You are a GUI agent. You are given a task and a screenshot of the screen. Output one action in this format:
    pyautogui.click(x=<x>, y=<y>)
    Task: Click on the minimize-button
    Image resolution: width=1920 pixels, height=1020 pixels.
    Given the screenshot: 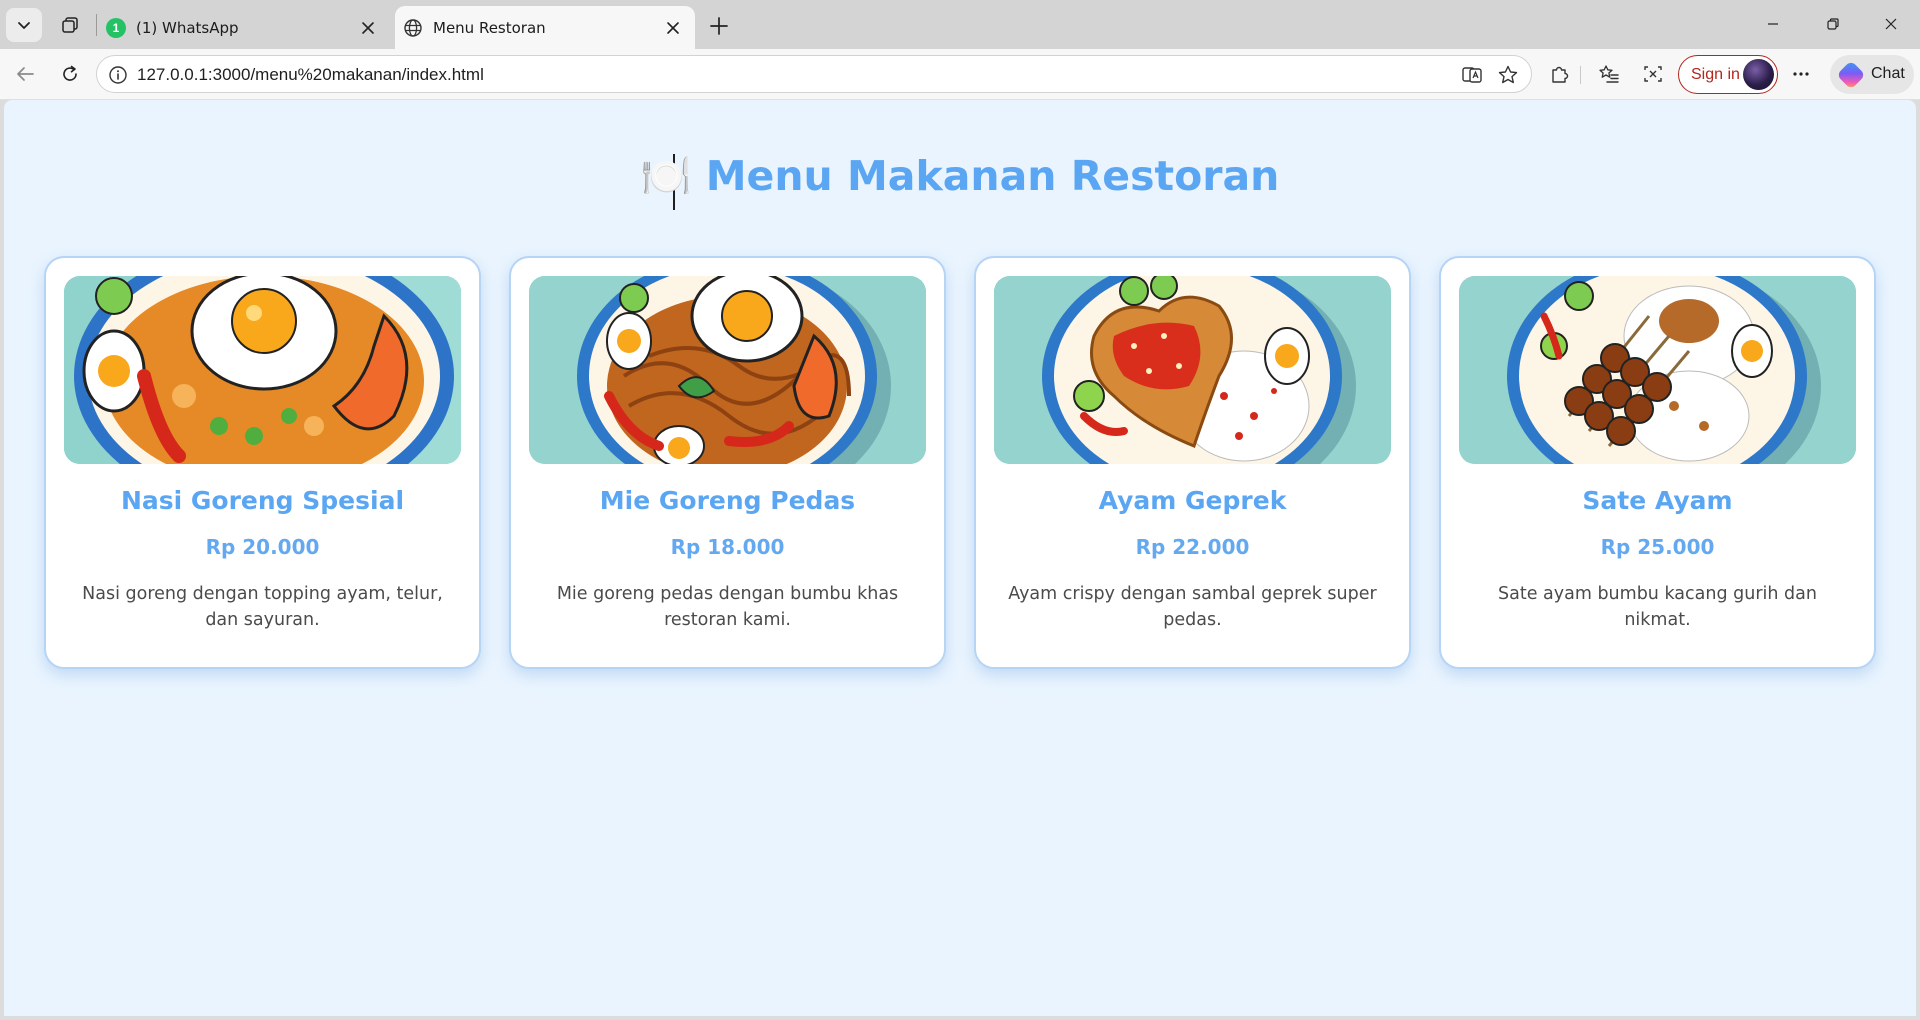 What is the action you would take?
    pyautogui.click(x=1773, y=24)
    